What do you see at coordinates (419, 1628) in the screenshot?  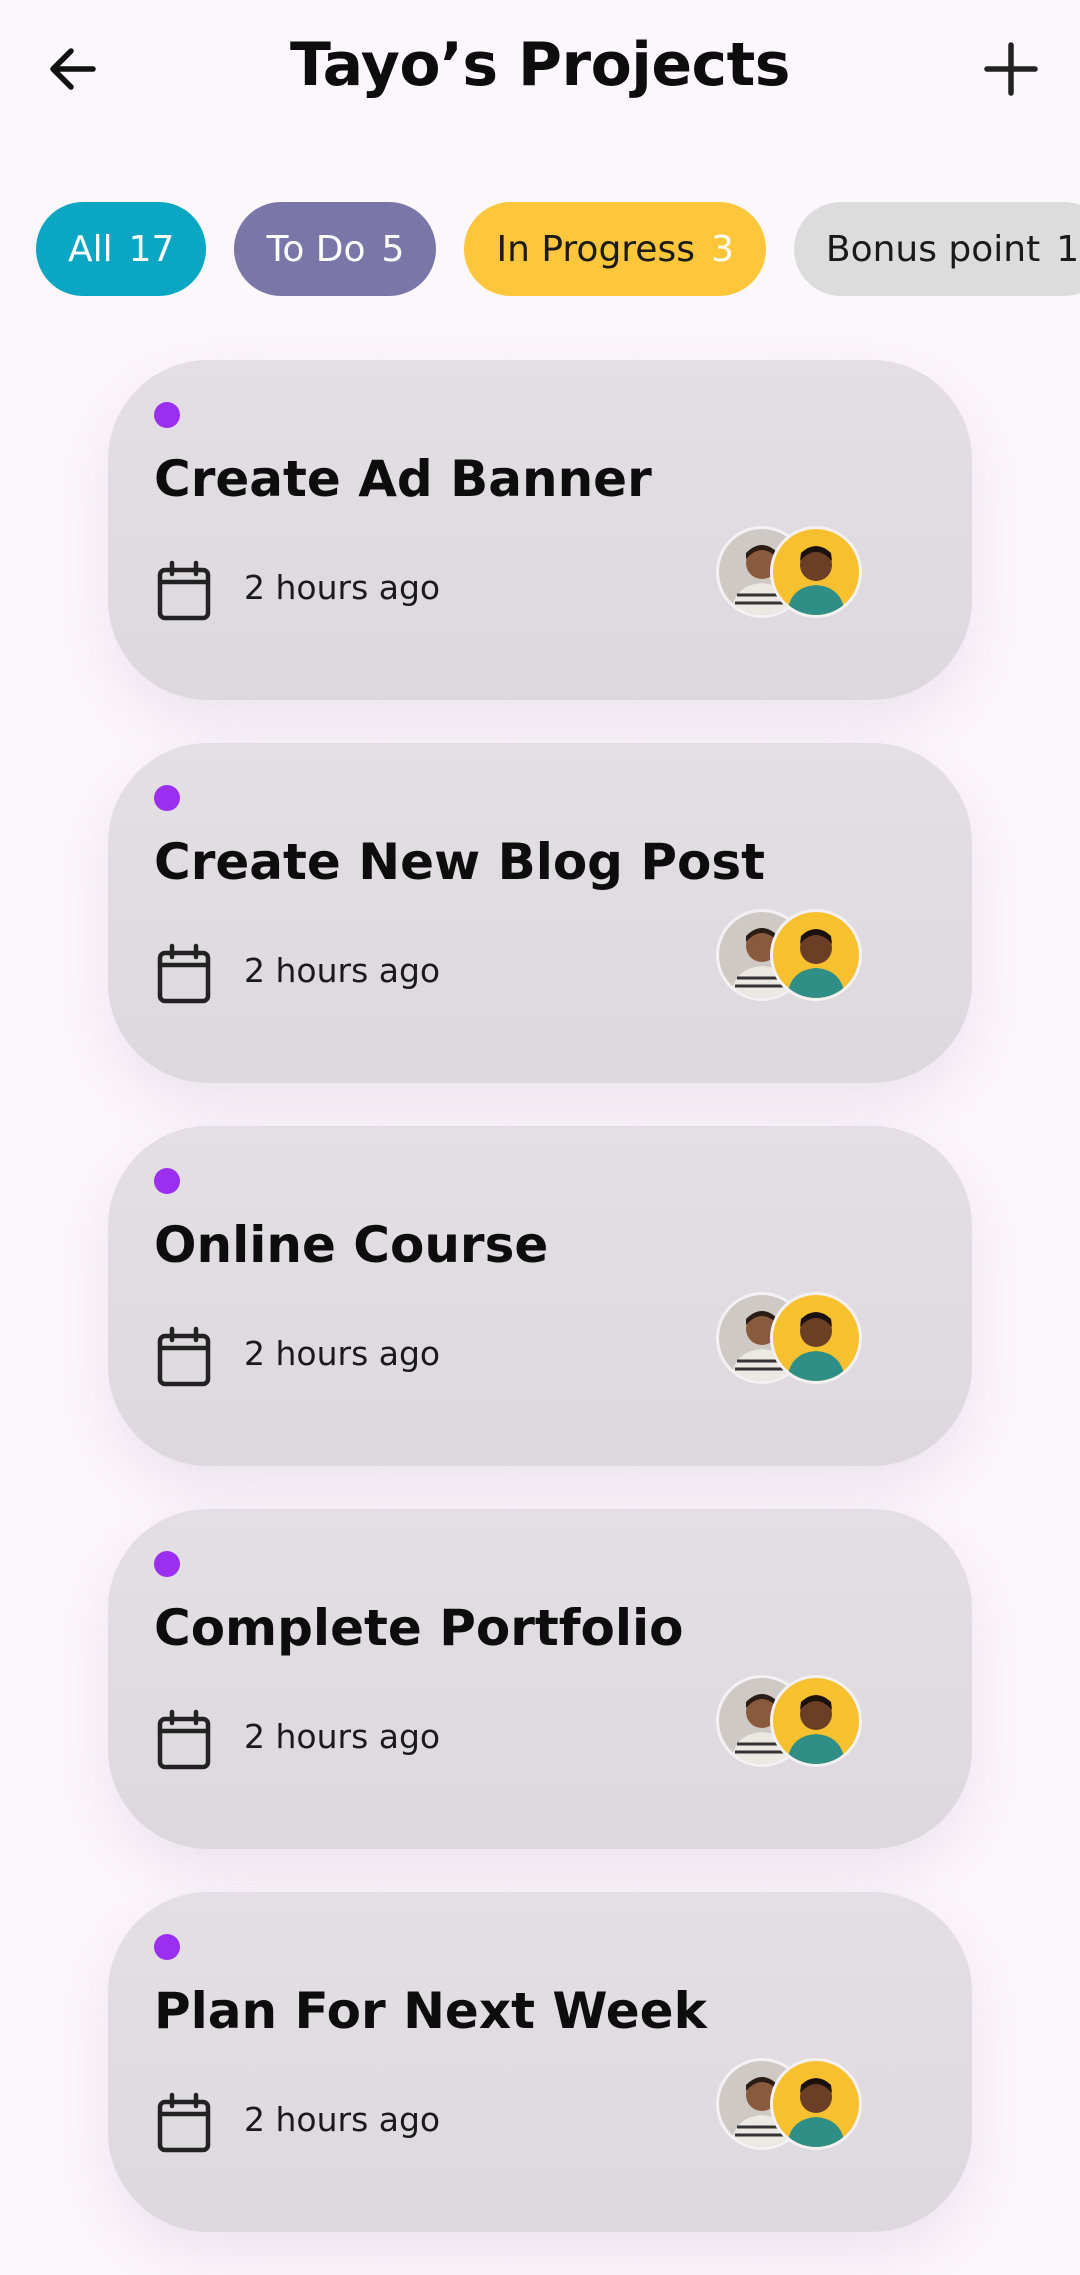 I see `task-title: Complete Portfolio` at bounding box center [419, 1628].